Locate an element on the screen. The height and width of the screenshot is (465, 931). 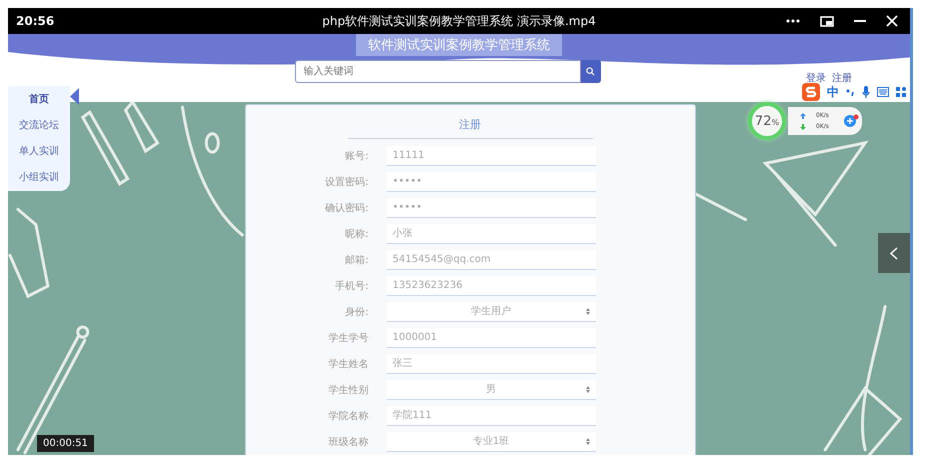
more-icon is located at coordinates (793, 21).